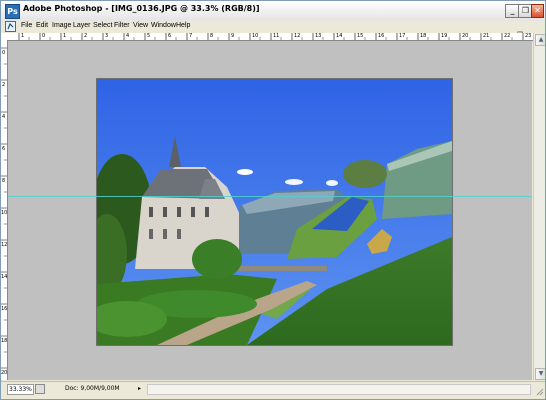 The image size is (546, 400). I want to click on menu-help: Help, so click(183, 25).